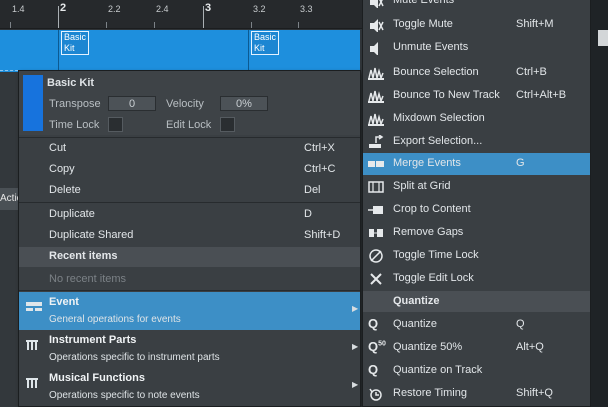  Describe the element at coordinates (259, 9) in the screenshot. I see `ruler-tick-label: 3.2` at that location.